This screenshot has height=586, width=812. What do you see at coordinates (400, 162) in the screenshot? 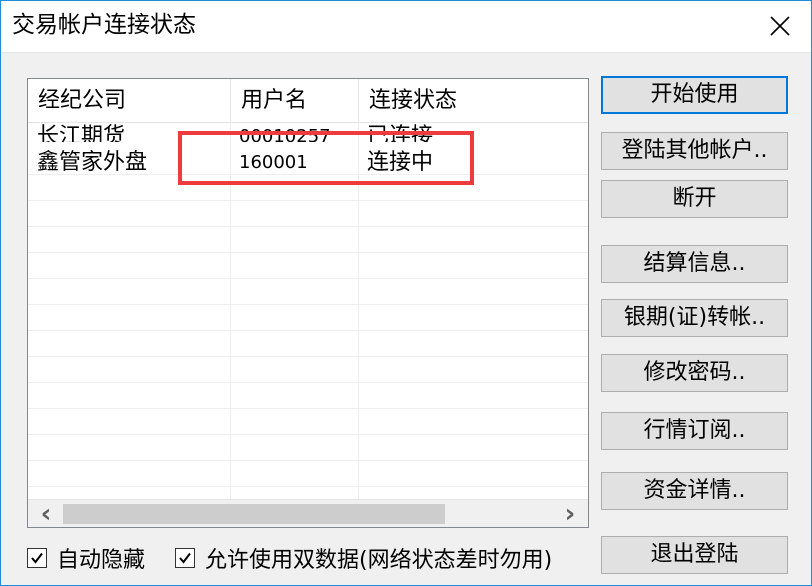
I see `cell-status: 连接中` at bounding box center [400, 162].